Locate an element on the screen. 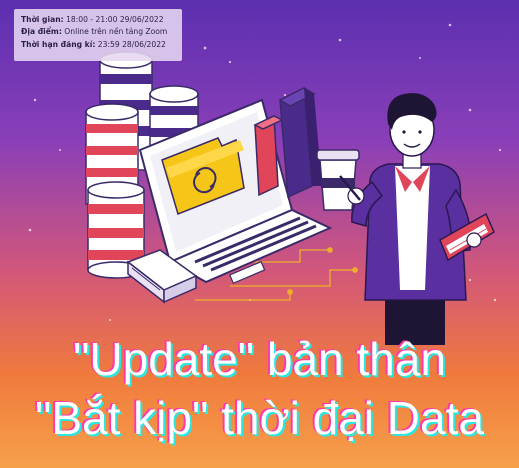 This screenshot has width=519, height=468. time-label: Thời gian: is located at coordinates (42, 19).